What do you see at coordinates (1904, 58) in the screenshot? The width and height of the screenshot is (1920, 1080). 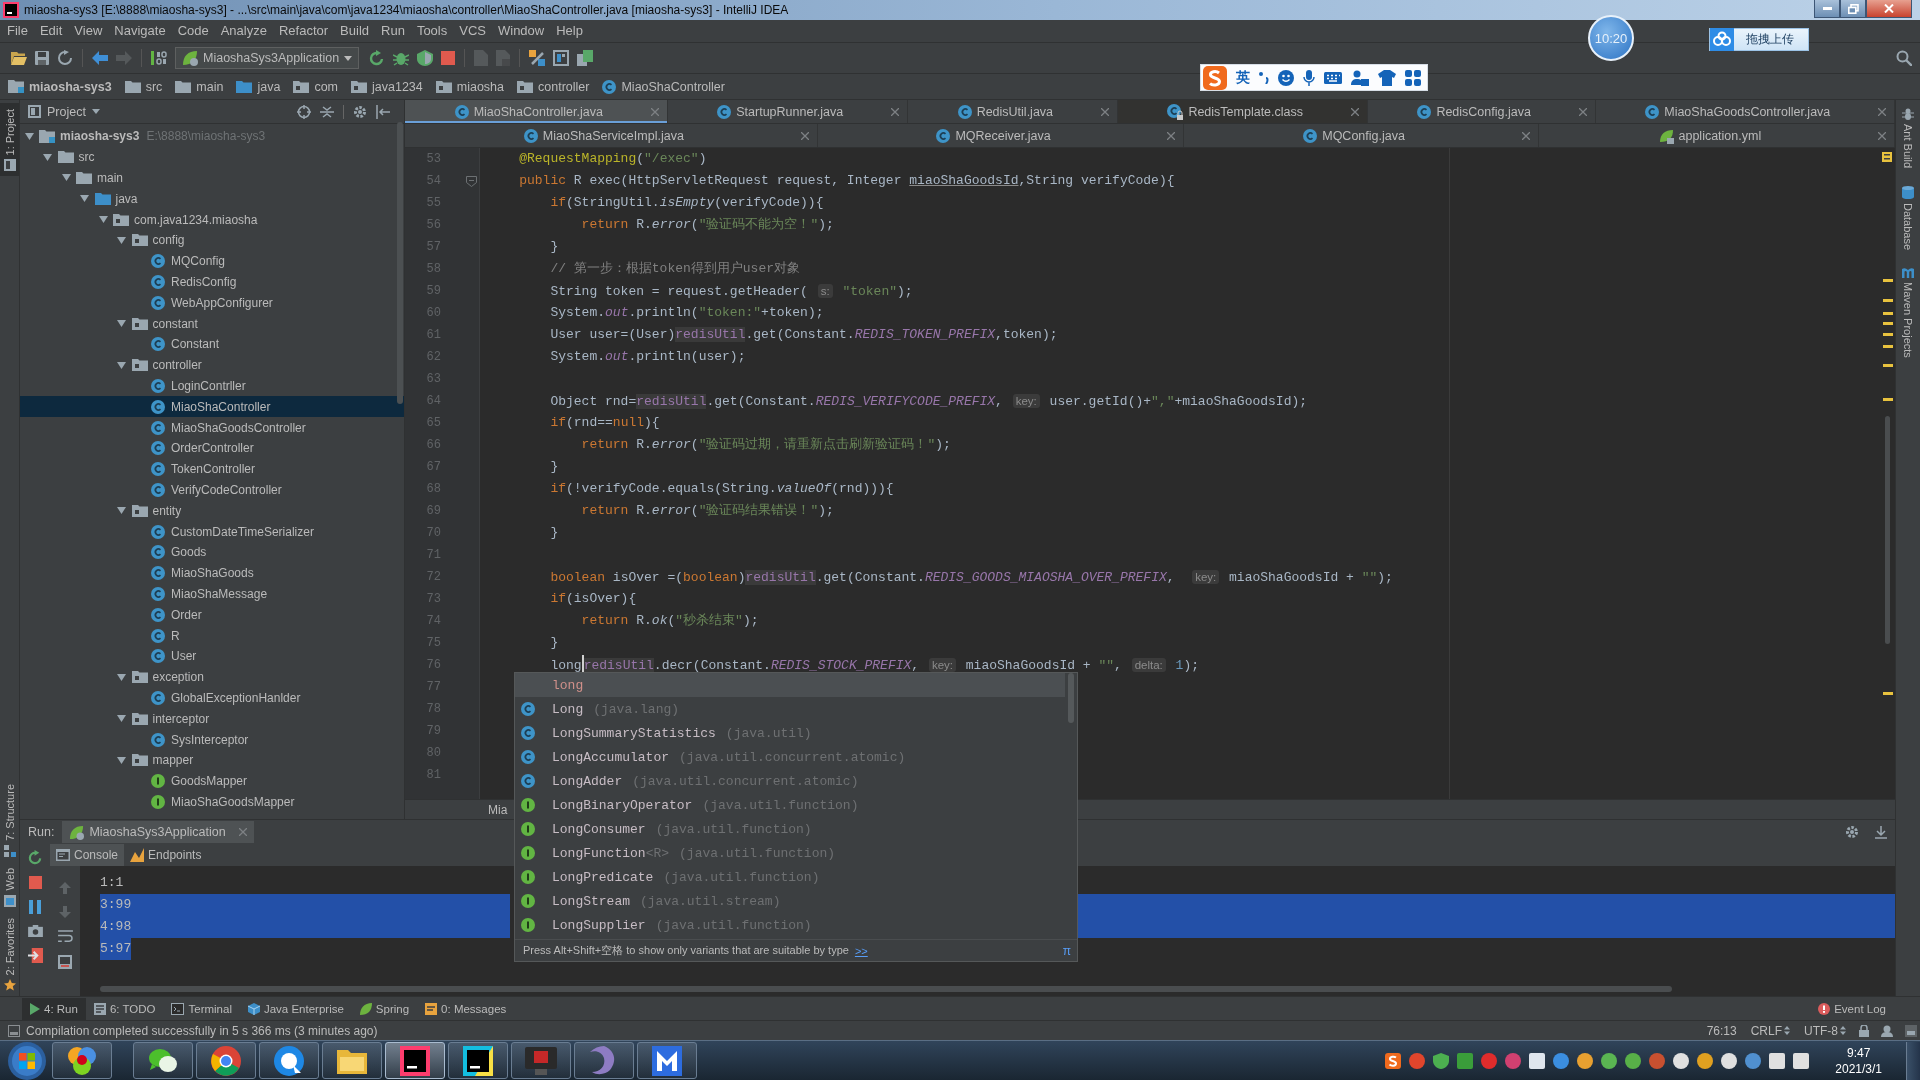 I see `search-icon` at bounding box center [1904, 58].